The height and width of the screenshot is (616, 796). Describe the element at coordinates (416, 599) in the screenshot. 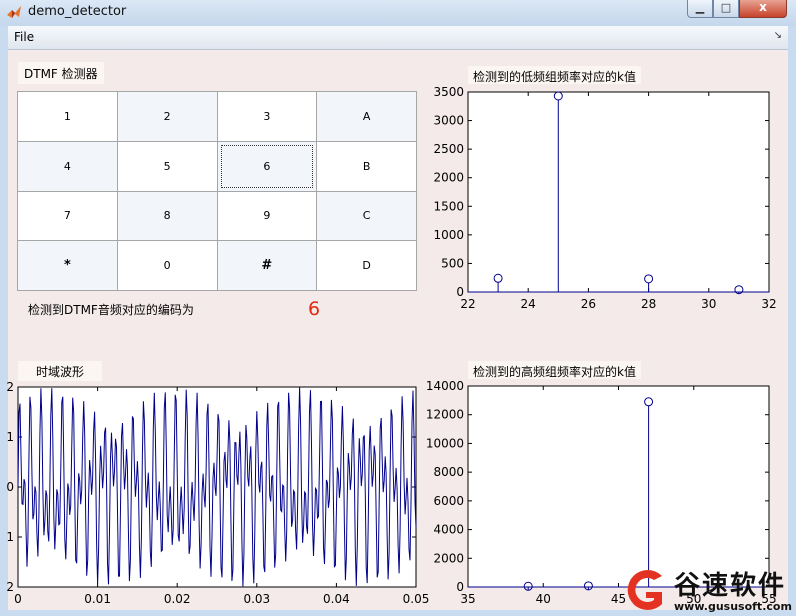

I see `time-x-tick-label: 0.05` at that location.